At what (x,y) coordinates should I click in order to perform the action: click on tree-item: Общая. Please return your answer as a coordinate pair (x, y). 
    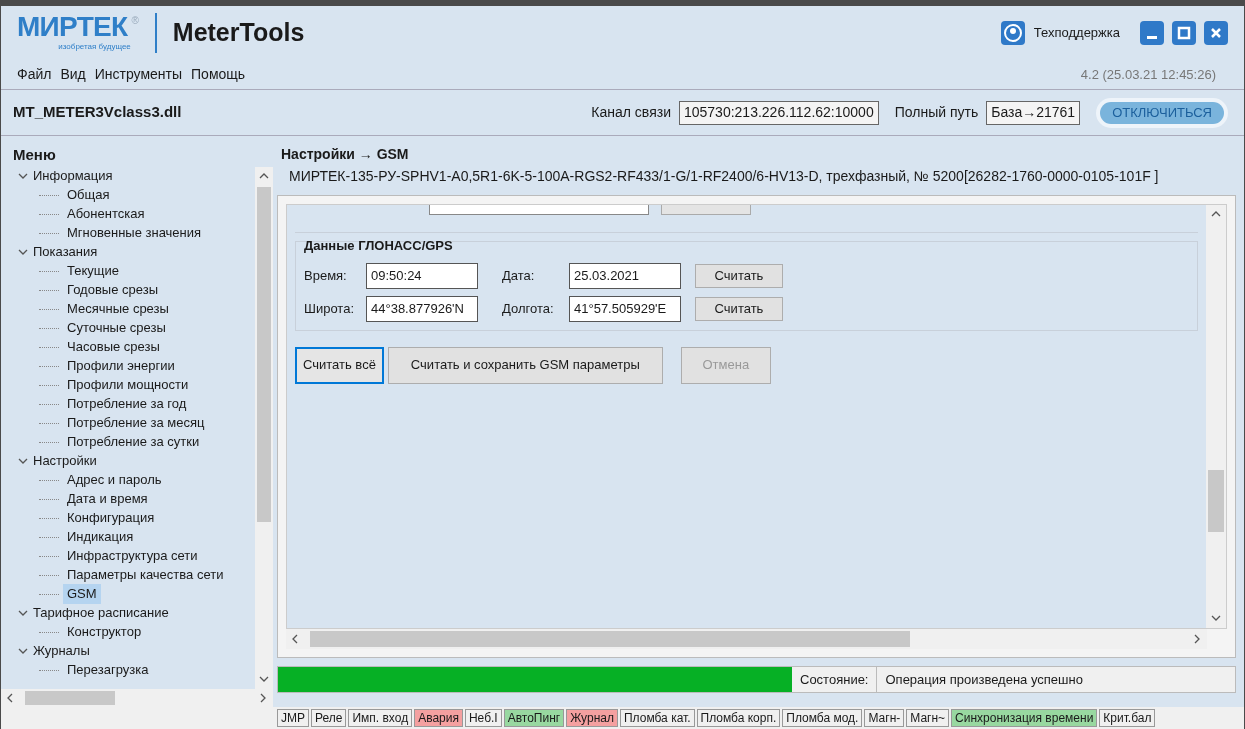
    Looking at the image, I should click on (88, 195).